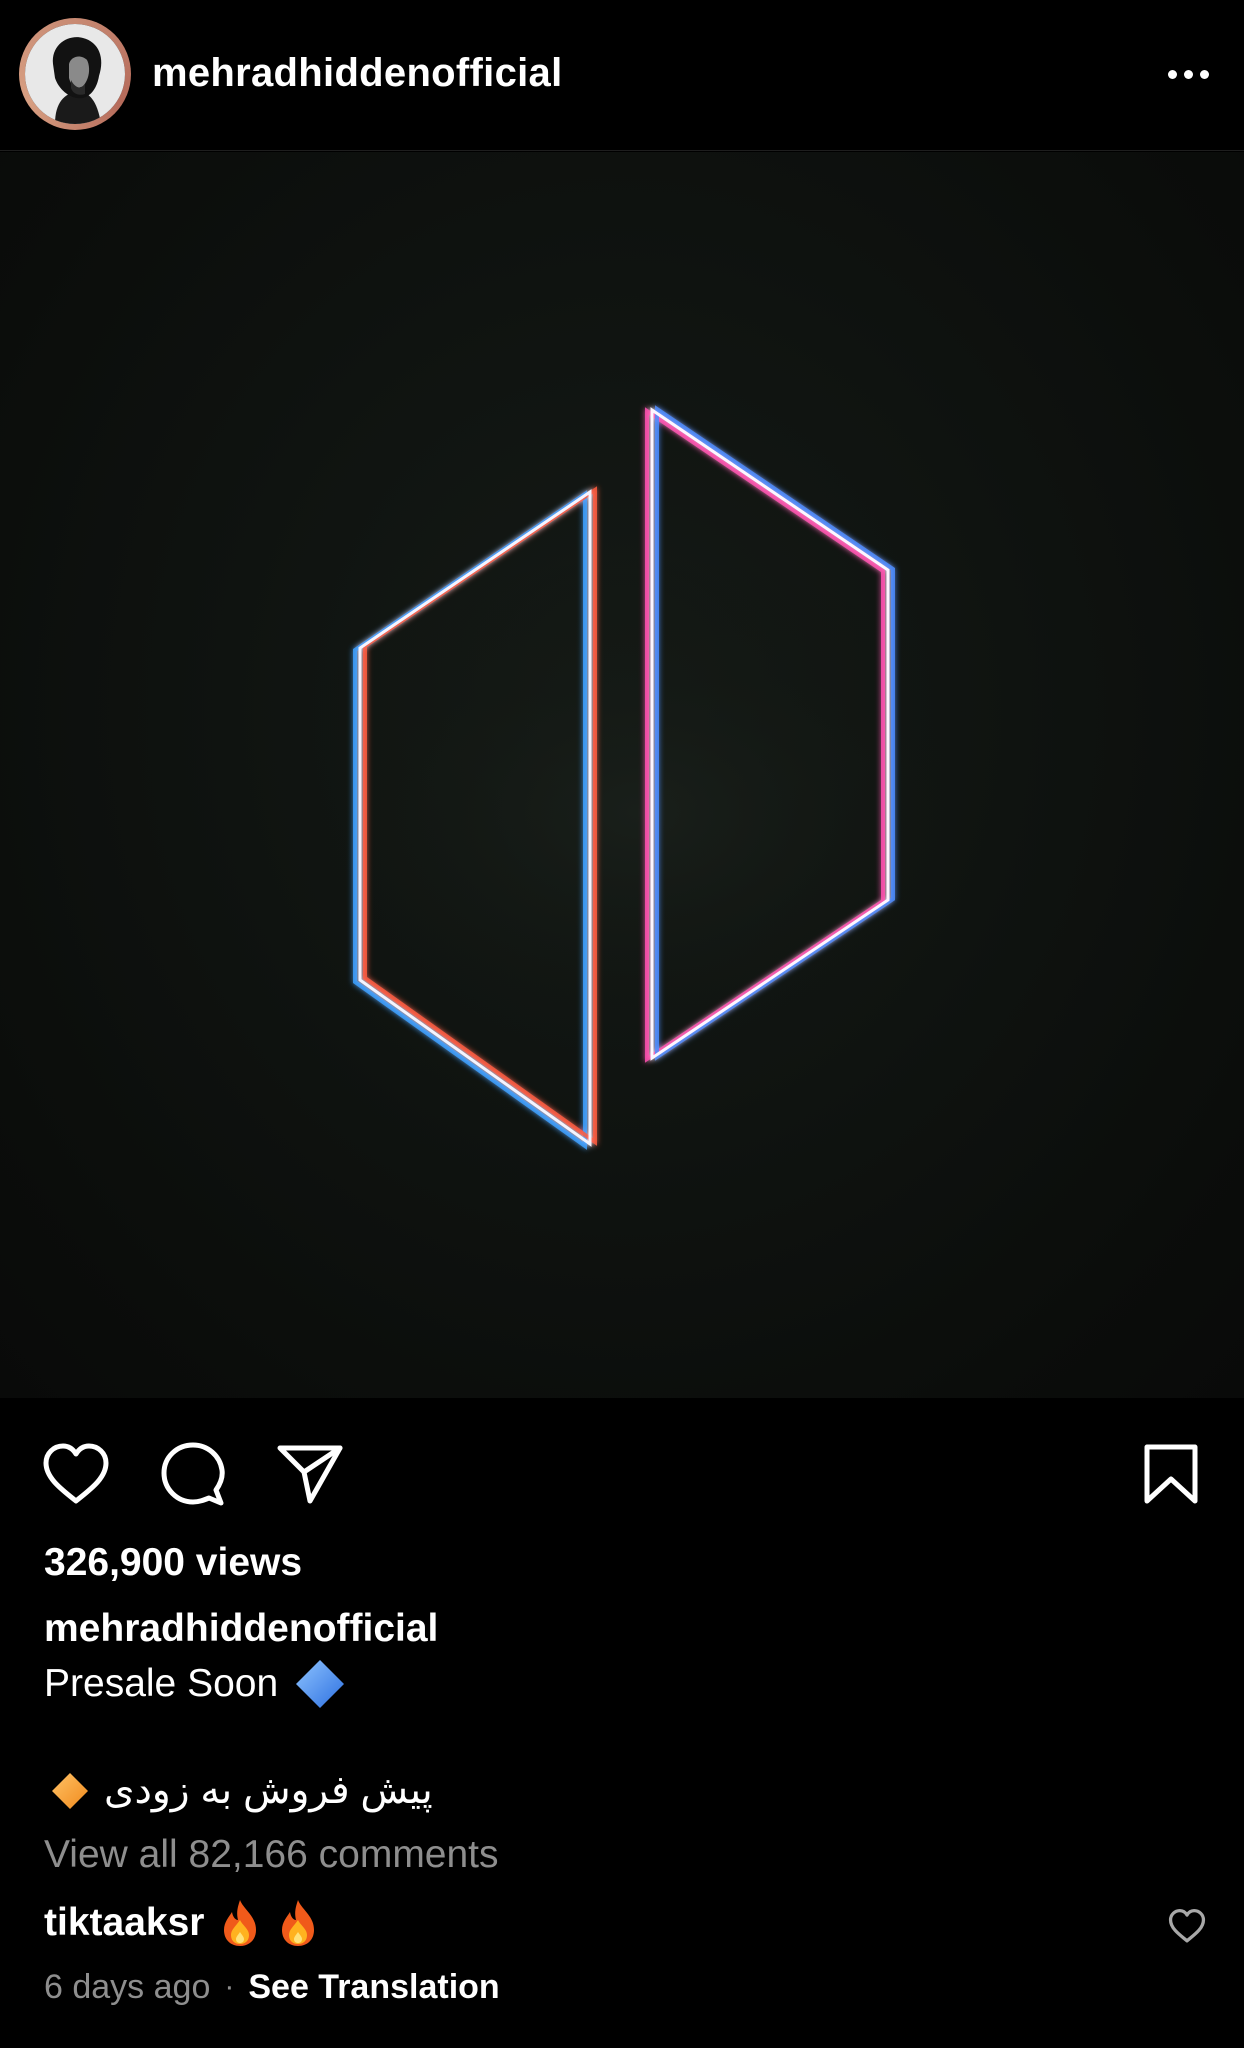 The height and width of the screenshot is (2048, 1244). I want to click on comment-like-button, so click(1187, 1926).